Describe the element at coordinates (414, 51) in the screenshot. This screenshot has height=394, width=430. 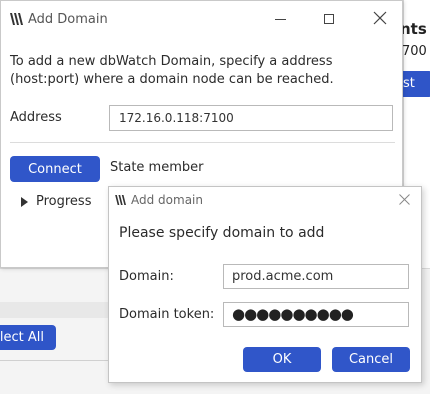
I see `background-value: 700` at that location.